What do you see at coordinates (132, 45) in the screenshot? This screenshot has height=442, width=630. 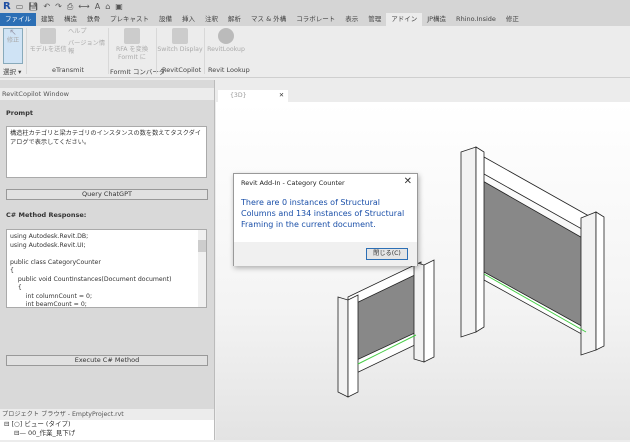 I see `rfa-convert-button: RFA を変換 FormIt に` at bounding box center [132, 45].